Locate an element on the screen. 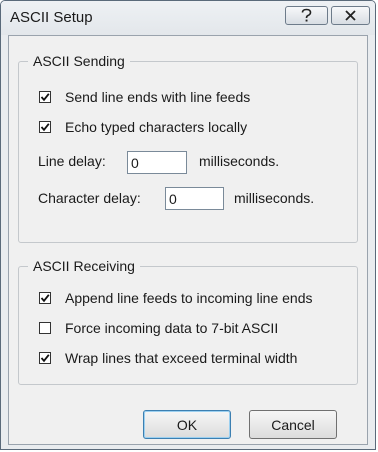  character-delay-input is located at coordinates (194, 198).